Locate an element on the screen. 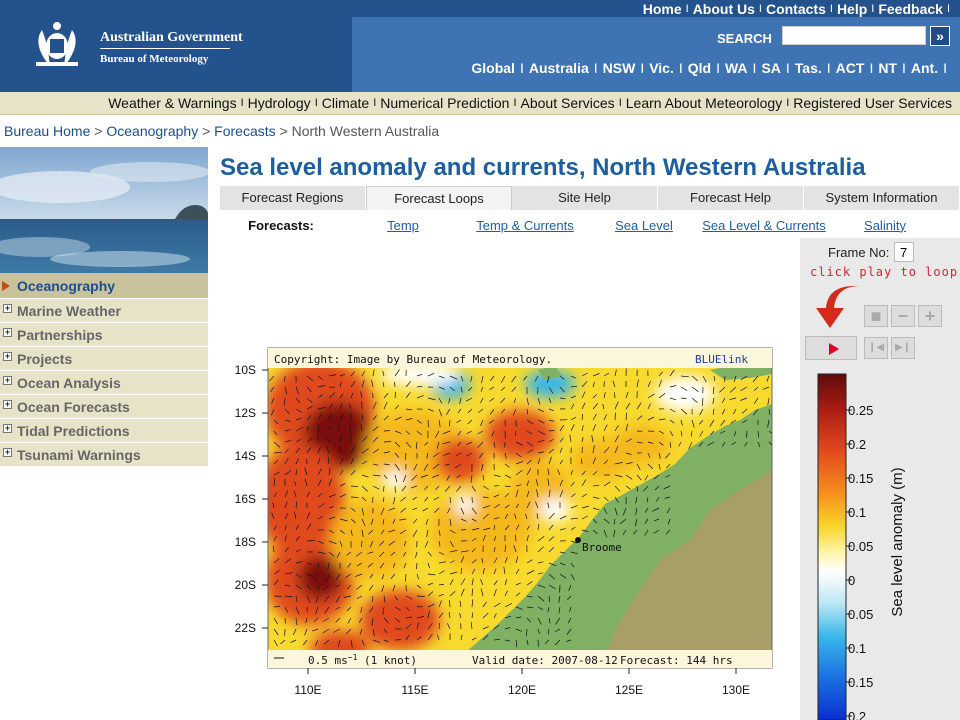  frame-number-input is located at coordinates (904, 252).